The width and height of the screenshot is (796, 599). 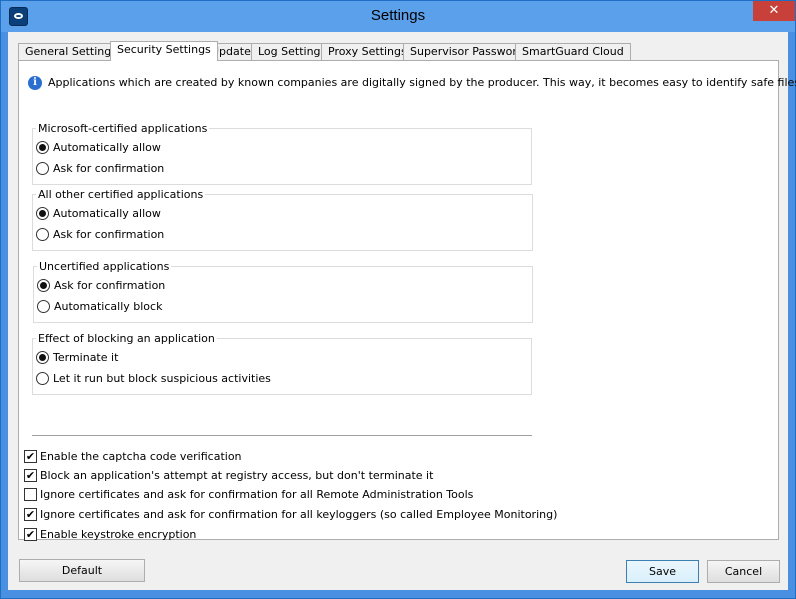 I want to click on radio-other-automatically-allow: Automatically allow, so click(x=98, y=213).